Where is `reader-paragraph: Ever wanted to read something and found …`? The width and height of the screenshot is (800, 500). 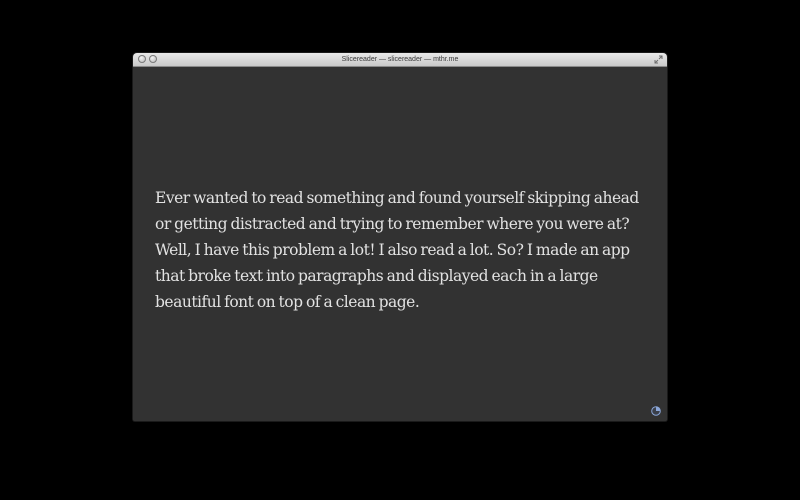 reader-paragraph: Ever wanted to read something and found … is located at coordinates (397, 250).